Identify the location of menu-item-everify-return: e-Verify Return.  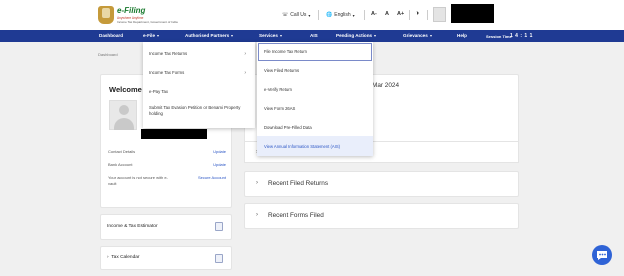
(278, 89).